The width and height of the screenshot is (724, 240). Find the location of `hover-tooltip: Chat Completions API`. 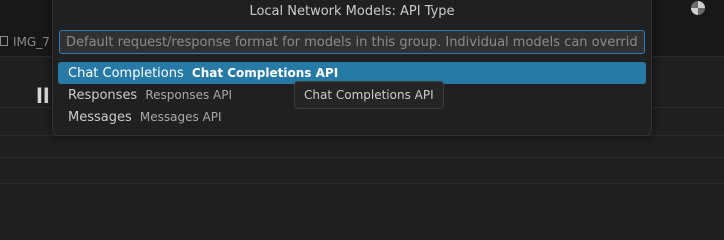

hover-tooltip: Chat Completions API is located at coordinates (369, 95).